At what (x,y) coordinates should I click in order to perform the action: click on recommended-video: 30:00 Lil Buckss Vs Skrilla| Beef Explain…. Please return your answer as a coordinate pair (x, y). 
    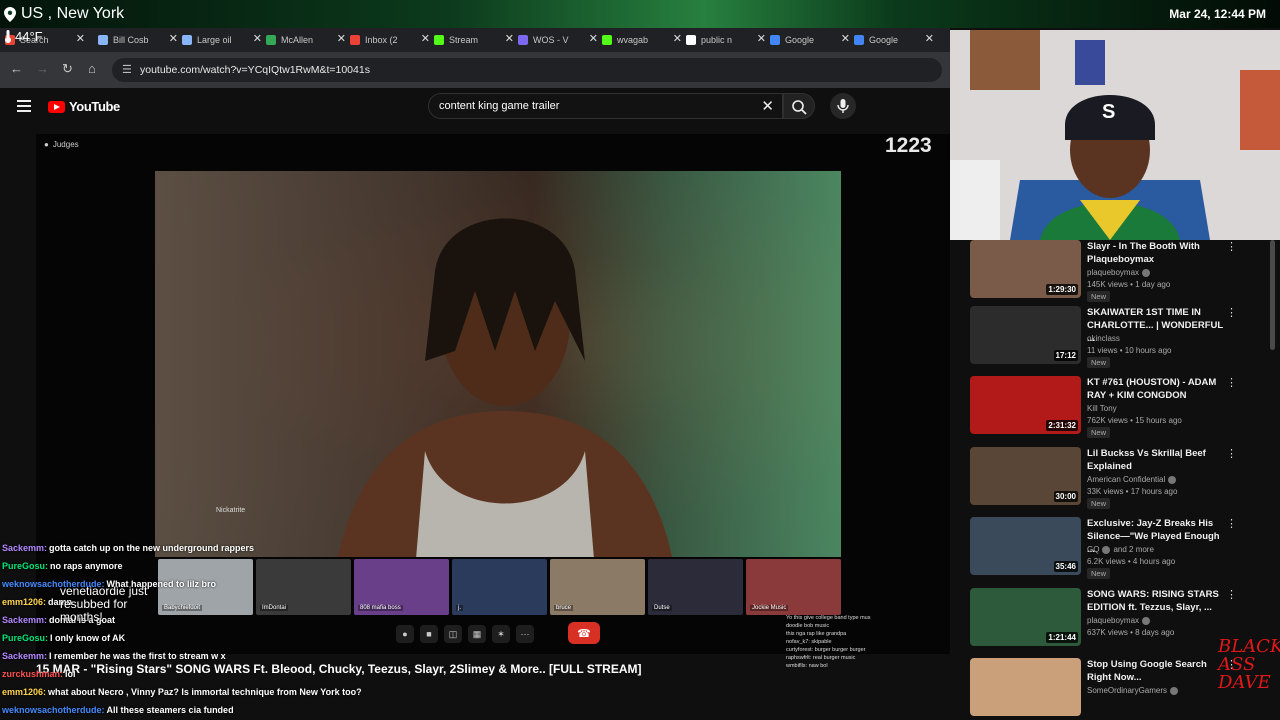
    Looking at the image, I should click on (1120, 480).